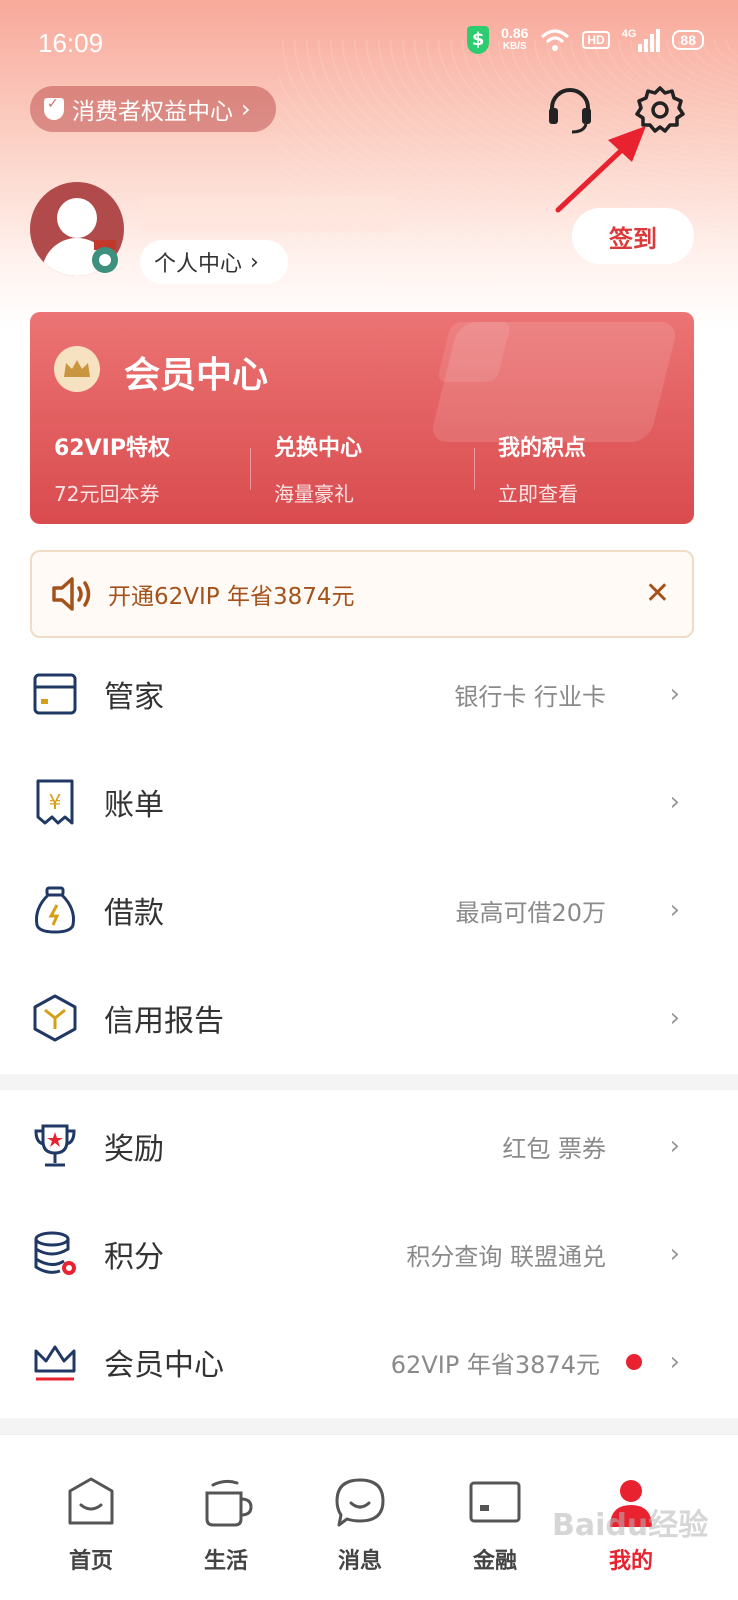 The height and width of the screenshot is (1600, 738). Describe the element at coordinates (152, 112) in the screenshot. I see `consumer-rights-label: 消费者权益中心` at that location.